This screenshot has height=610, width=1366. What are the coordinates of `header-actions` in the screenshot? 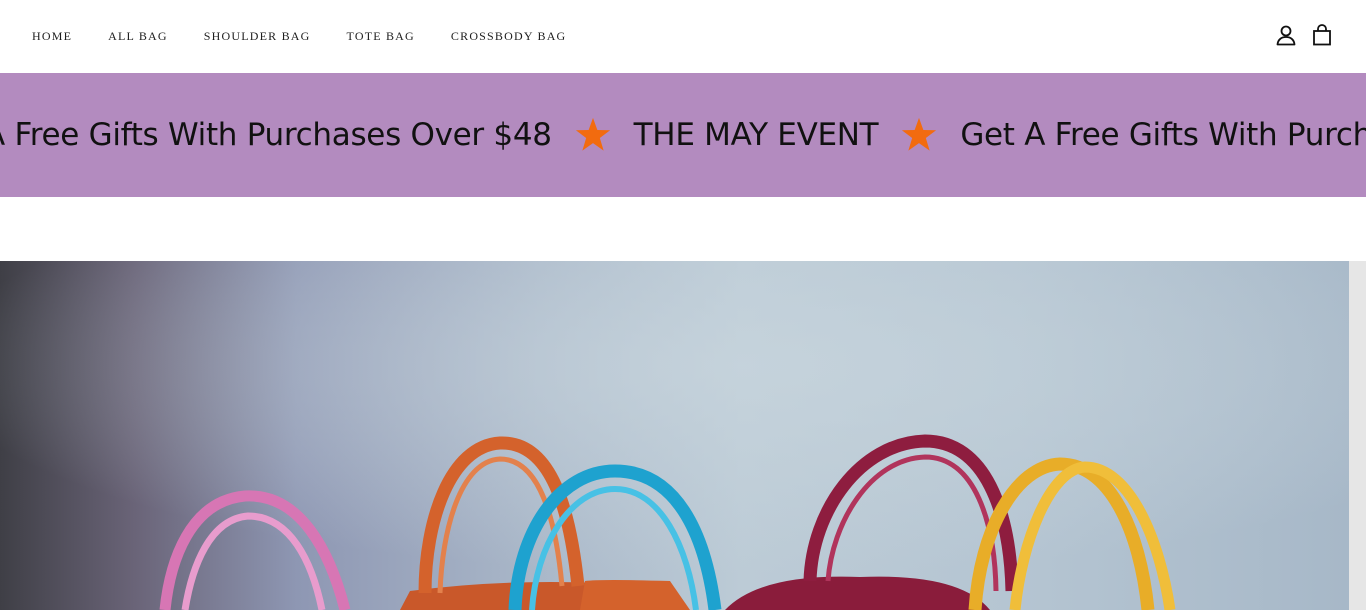 It's located at (1304, 35).